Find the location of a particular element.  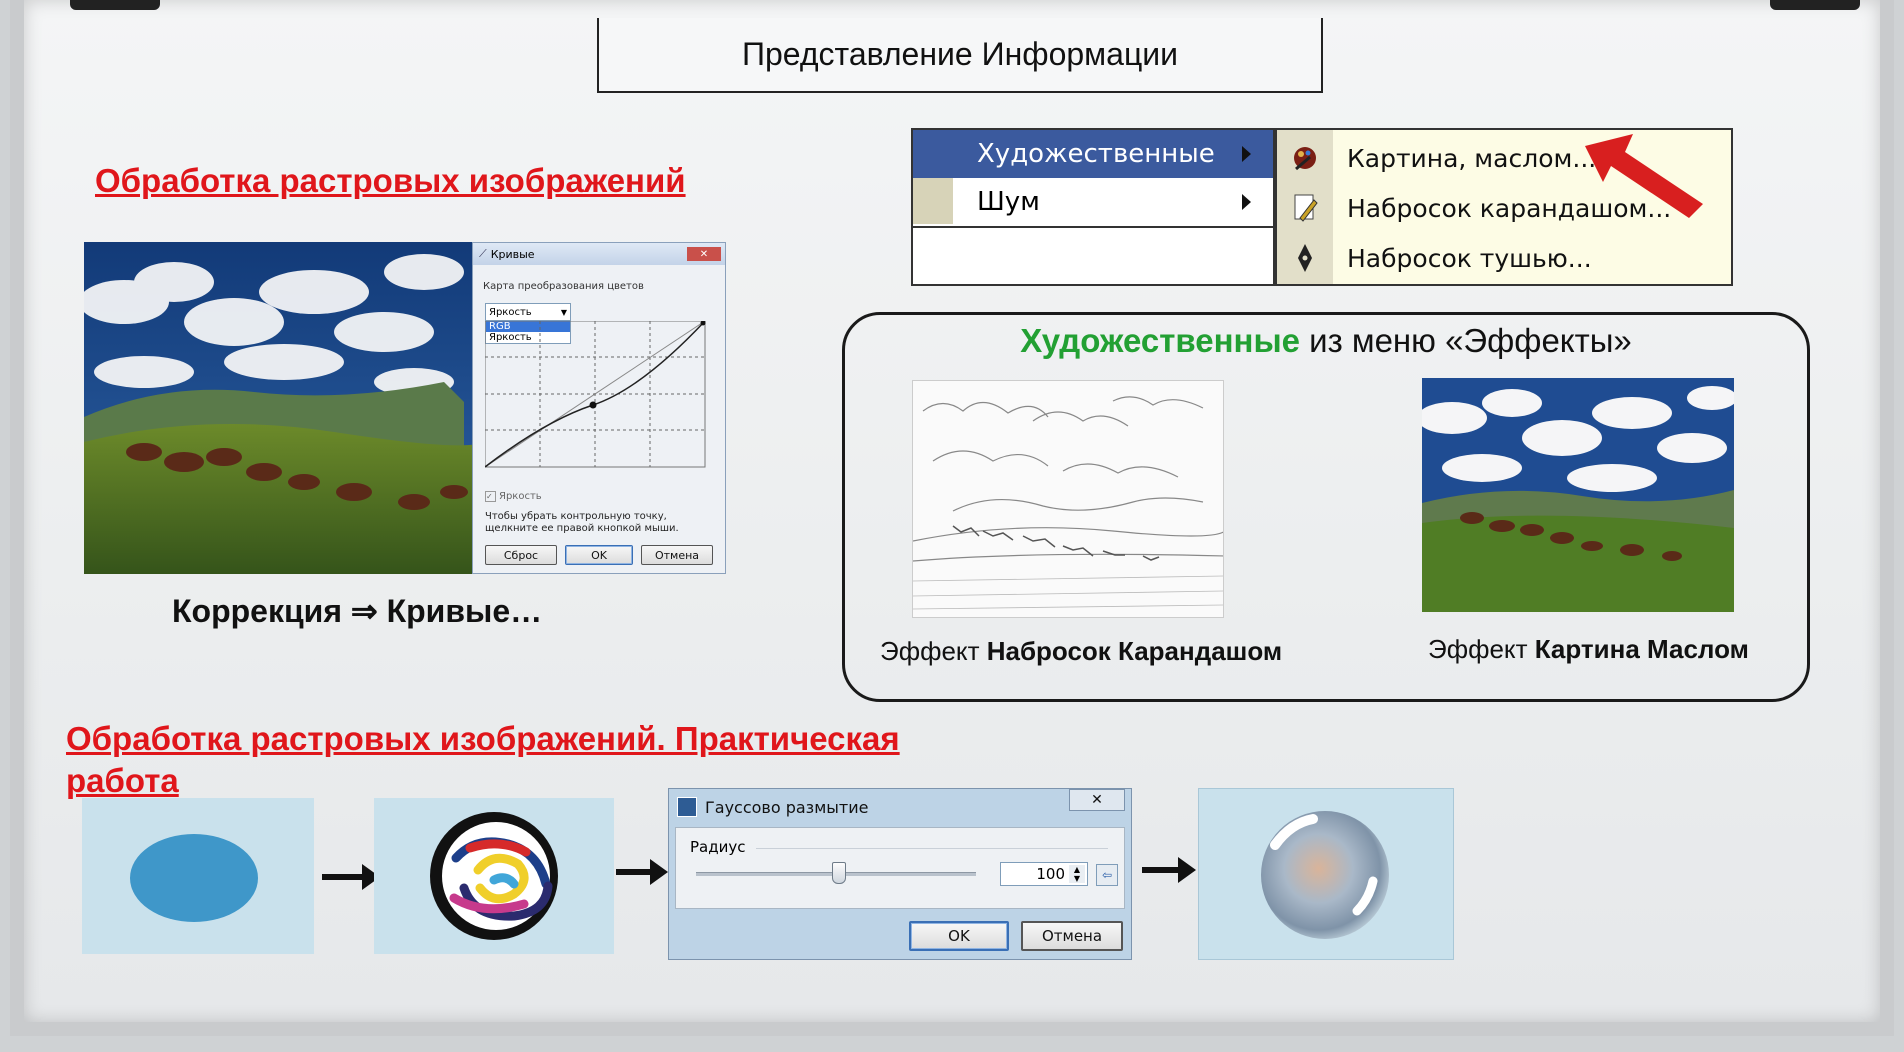

spinner-arrows-icon: ▲ ▼ is located at coordinates (1077, 874).